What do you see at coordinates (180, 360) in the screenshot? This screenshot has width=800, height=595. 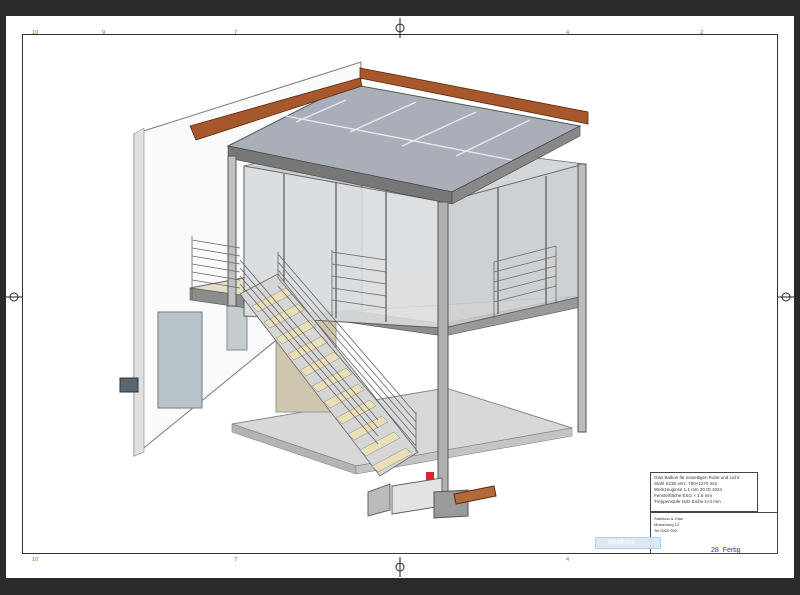 I see `wall-window` at bounding box center [180, 360].